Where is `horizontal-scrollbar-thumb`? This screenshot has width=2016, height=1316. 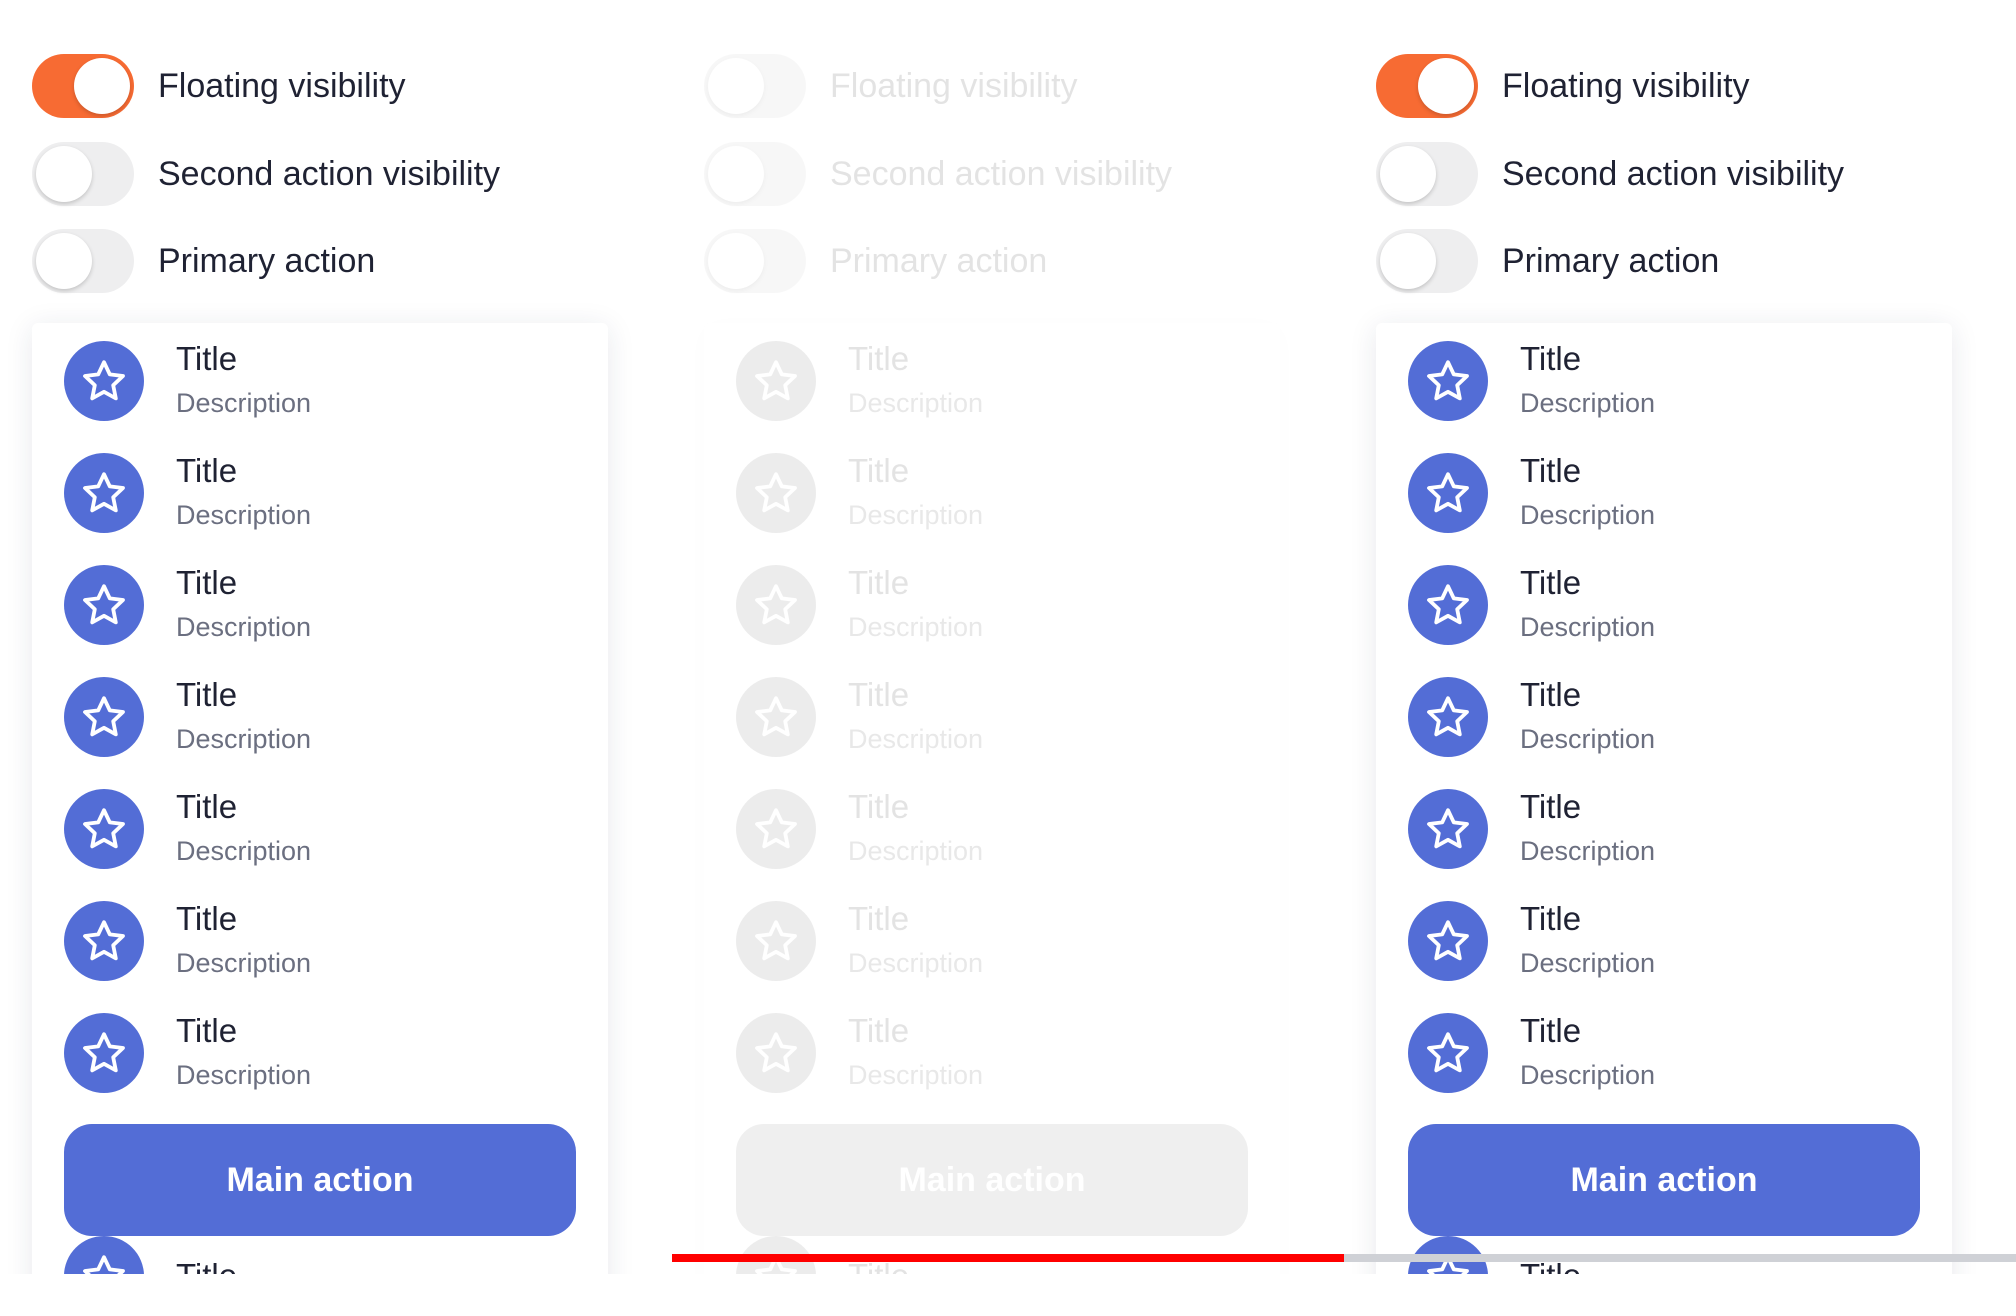 horizontal-scrollbar-thumb is located at coordinates (1008, 1258).